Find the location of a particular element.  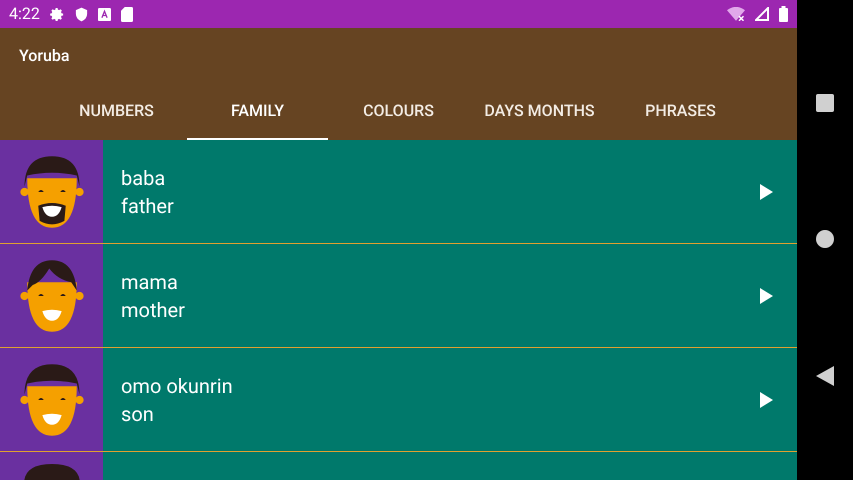

signal-icon is located at coordinates (762, 14).